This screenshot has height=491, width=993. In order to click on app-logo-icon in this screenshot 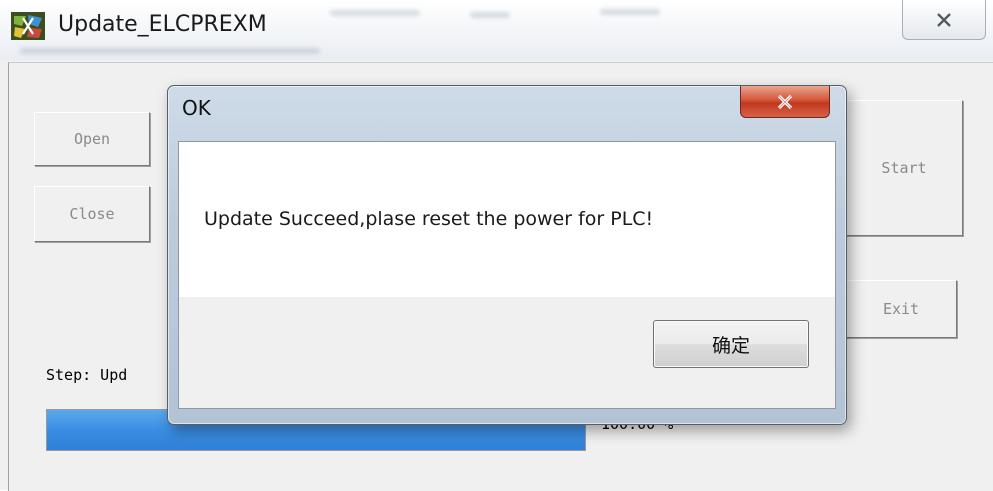, I will do `click(28, 26)`.